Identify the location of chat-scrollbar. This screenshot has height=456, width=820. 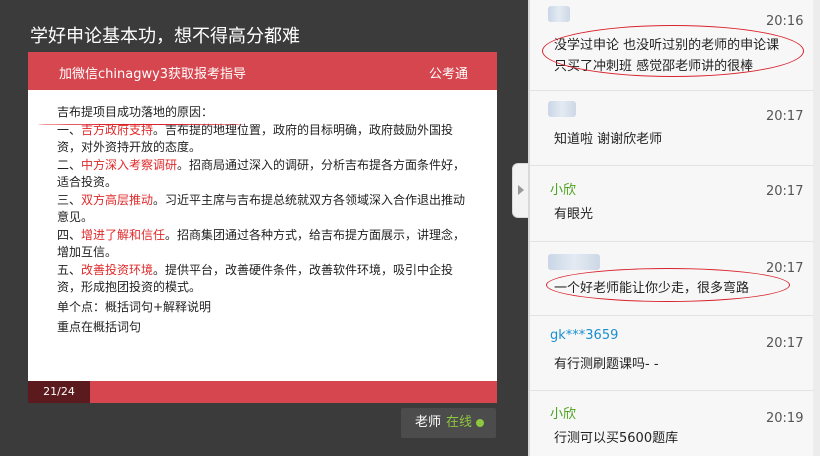
(816, 228).